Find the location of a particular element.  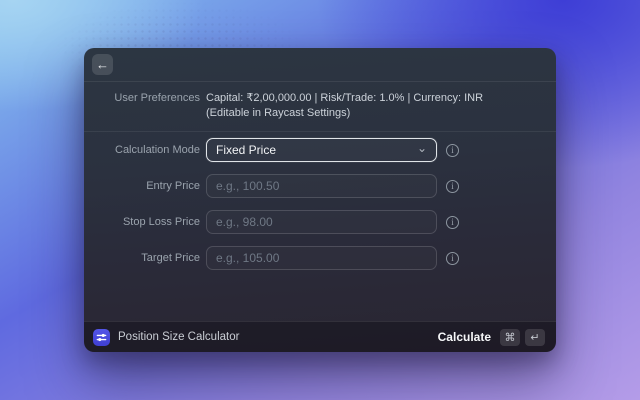

stop-loss-price-label: Stop Loss Price is located at coordinates (161, 222).